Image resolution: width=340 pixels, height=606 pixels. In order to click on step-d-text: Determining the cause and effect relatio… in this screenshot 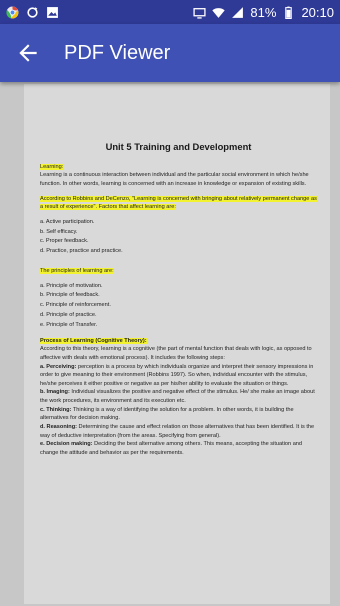, I will do `click(177, 431)`.